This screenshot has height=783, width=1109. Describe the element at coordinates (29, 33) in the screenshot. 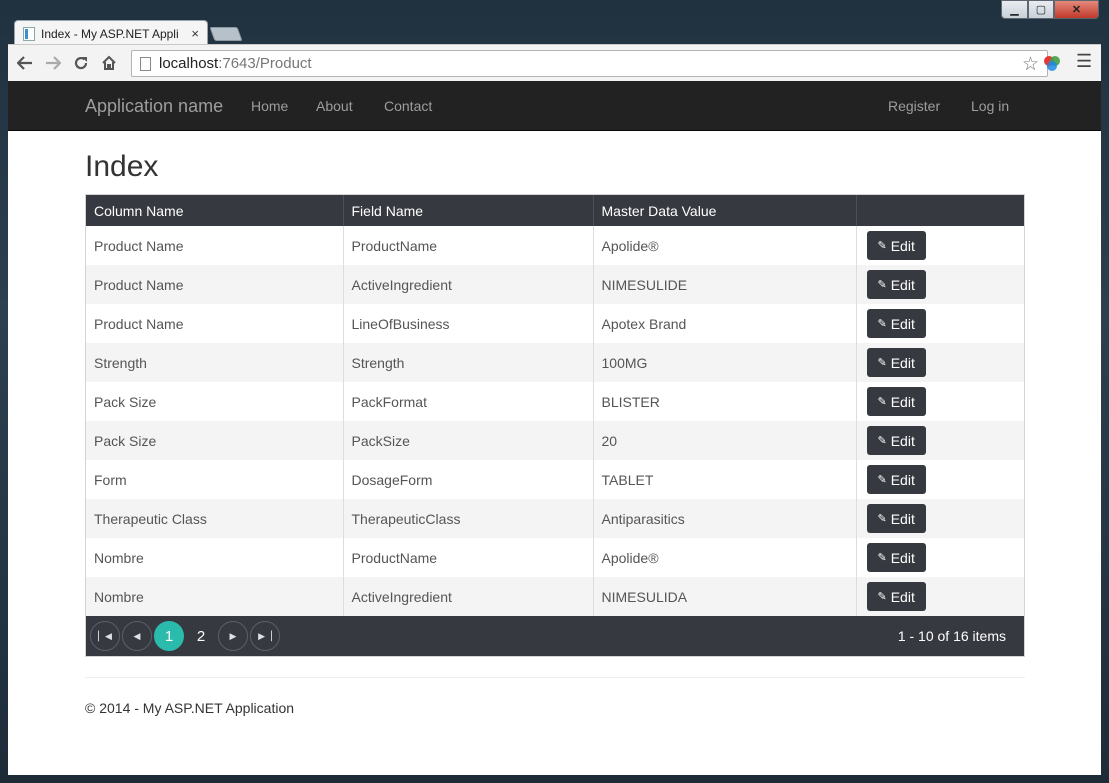

I see `page-favicon-icon` at that location.